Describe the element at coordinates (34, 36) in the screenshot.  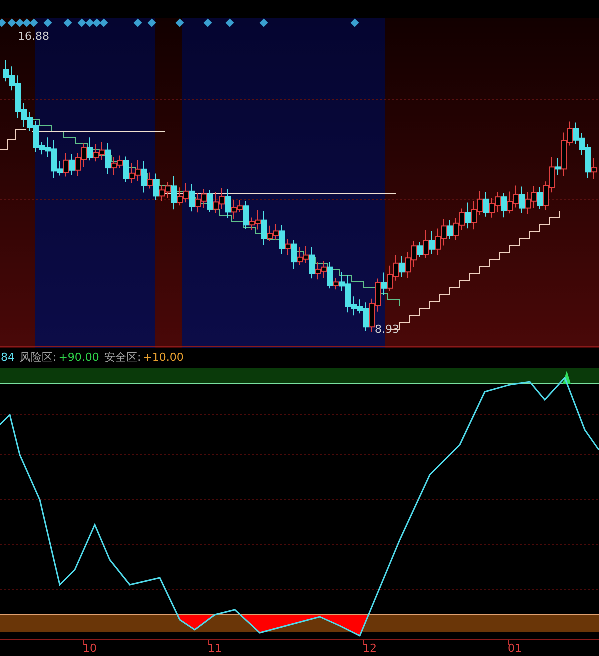
I see `high-price-label: 16.88` at that location.